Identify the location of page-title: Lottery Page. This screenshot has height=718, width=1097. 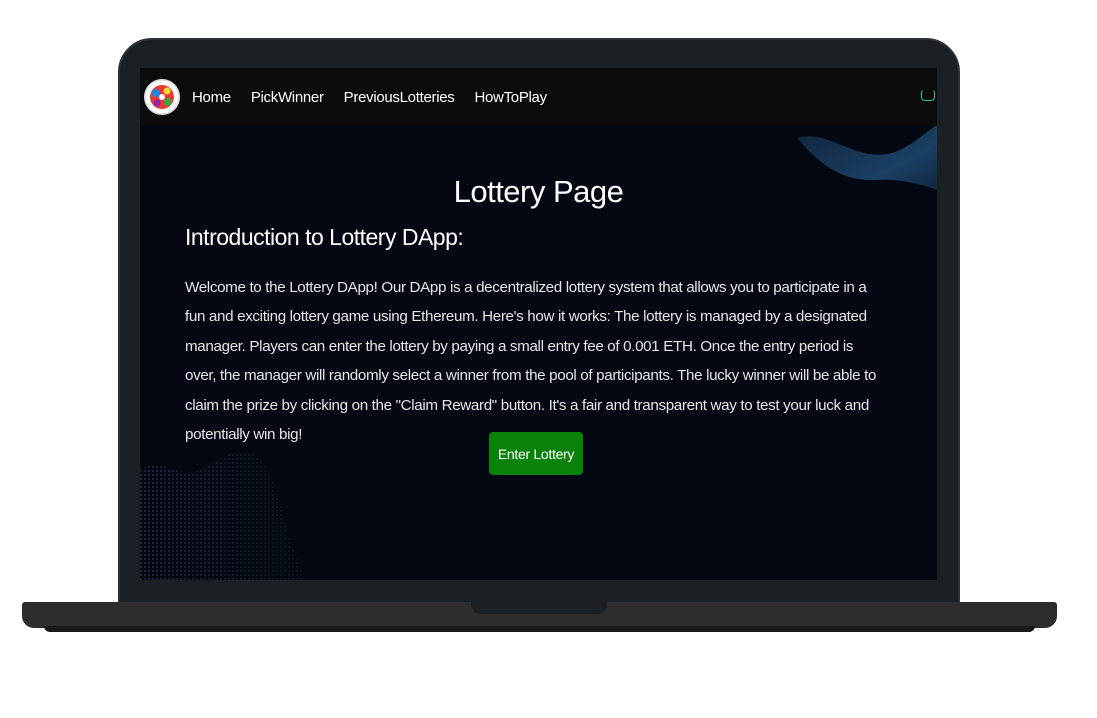
(538, 191).